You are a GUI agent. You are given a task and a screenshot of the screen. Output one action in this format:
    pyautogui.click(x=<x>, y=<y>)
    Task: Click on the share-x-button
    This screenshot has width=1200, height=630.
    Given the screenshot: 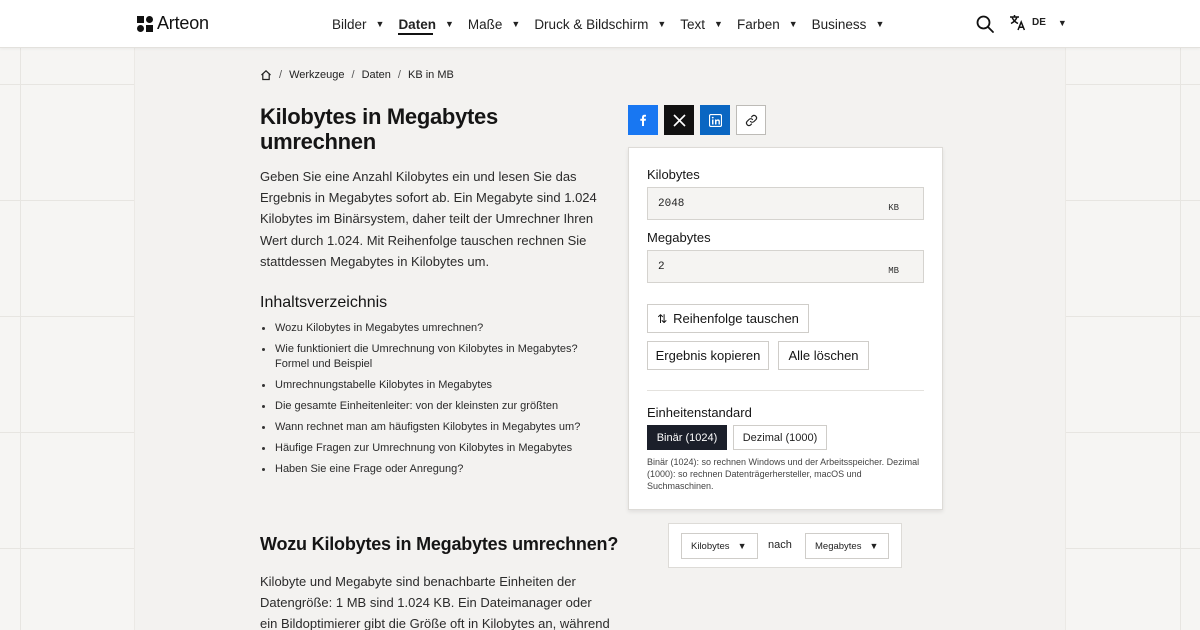 What is the action you would take?
    pyautogui.click(x=679, y=120)
    